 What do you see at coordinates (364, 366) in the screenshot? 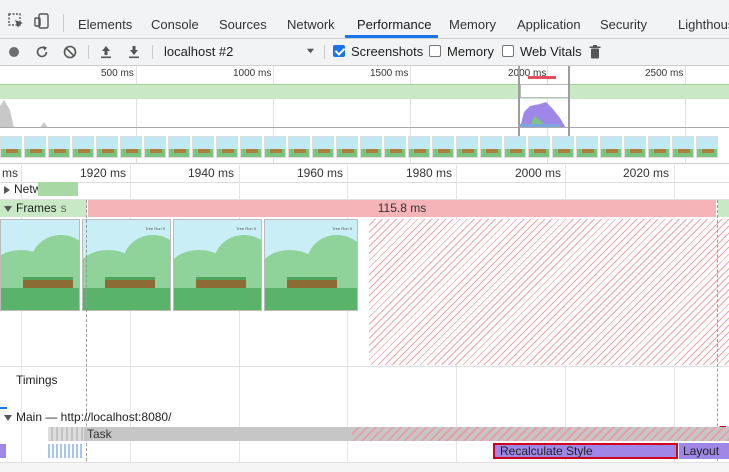
I see `track-divider` at bounding box center [364, 366].